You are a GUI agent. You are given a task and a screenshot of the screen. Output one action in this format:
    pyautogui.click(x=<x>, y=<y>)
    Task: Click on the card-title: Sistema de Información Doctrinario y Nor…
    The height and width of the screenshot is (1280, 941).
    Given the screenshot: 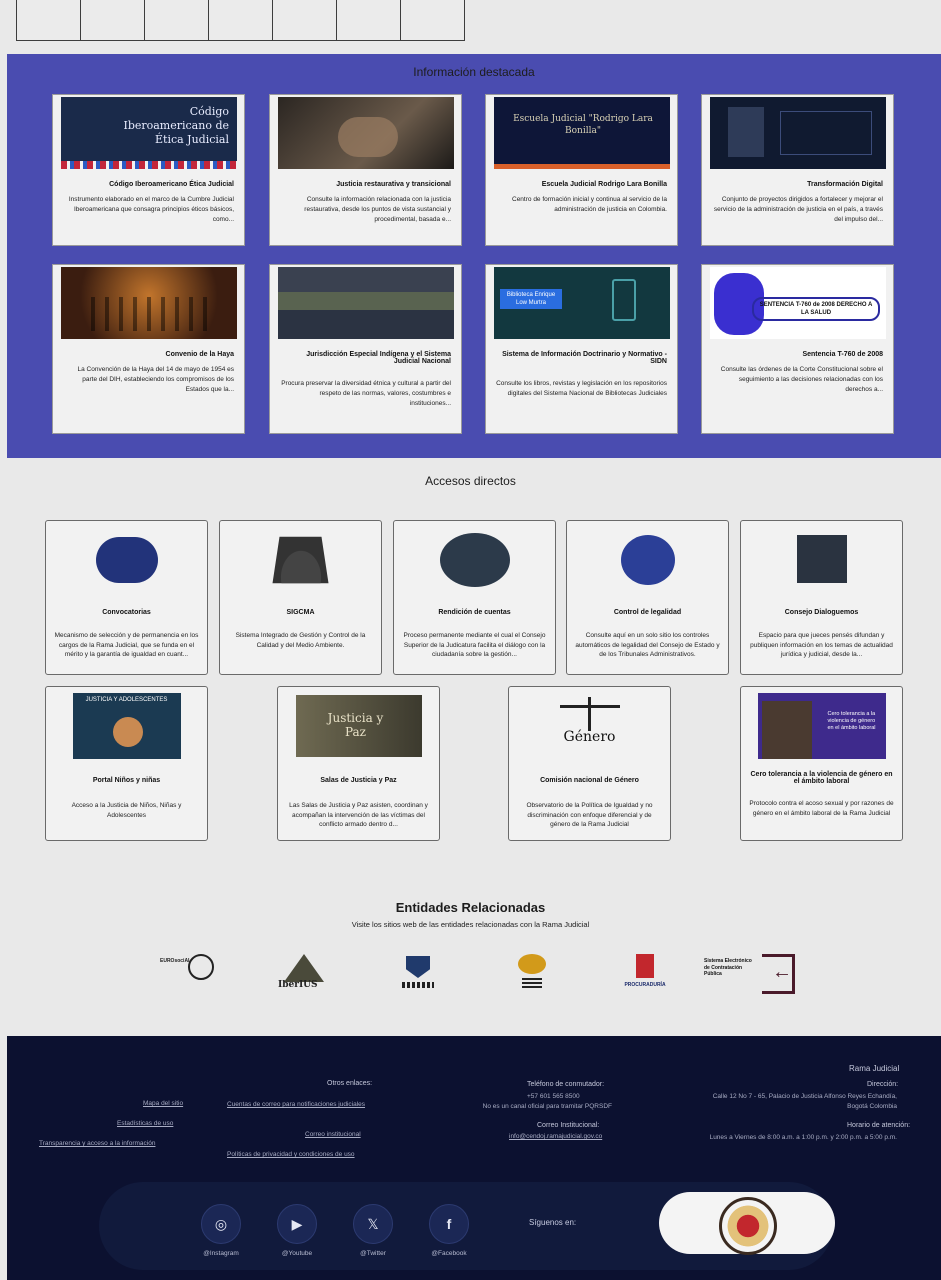 What is the action you would take?
    pyautogui.click(x=584, y=358)
    